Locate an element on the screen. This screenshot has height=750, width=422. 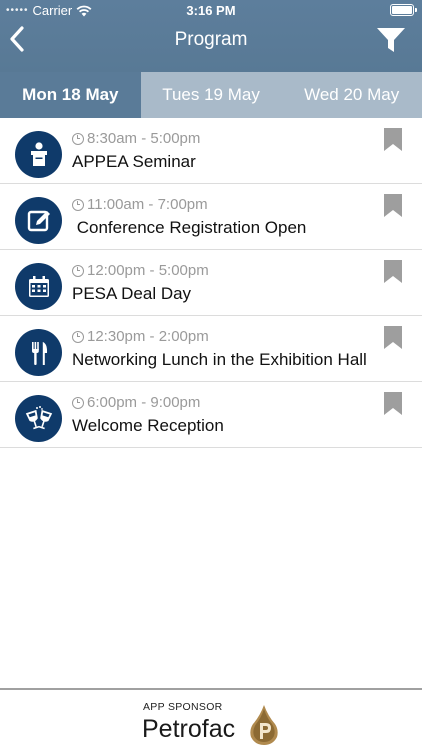
filter-button is located at coordinates (391, 40).